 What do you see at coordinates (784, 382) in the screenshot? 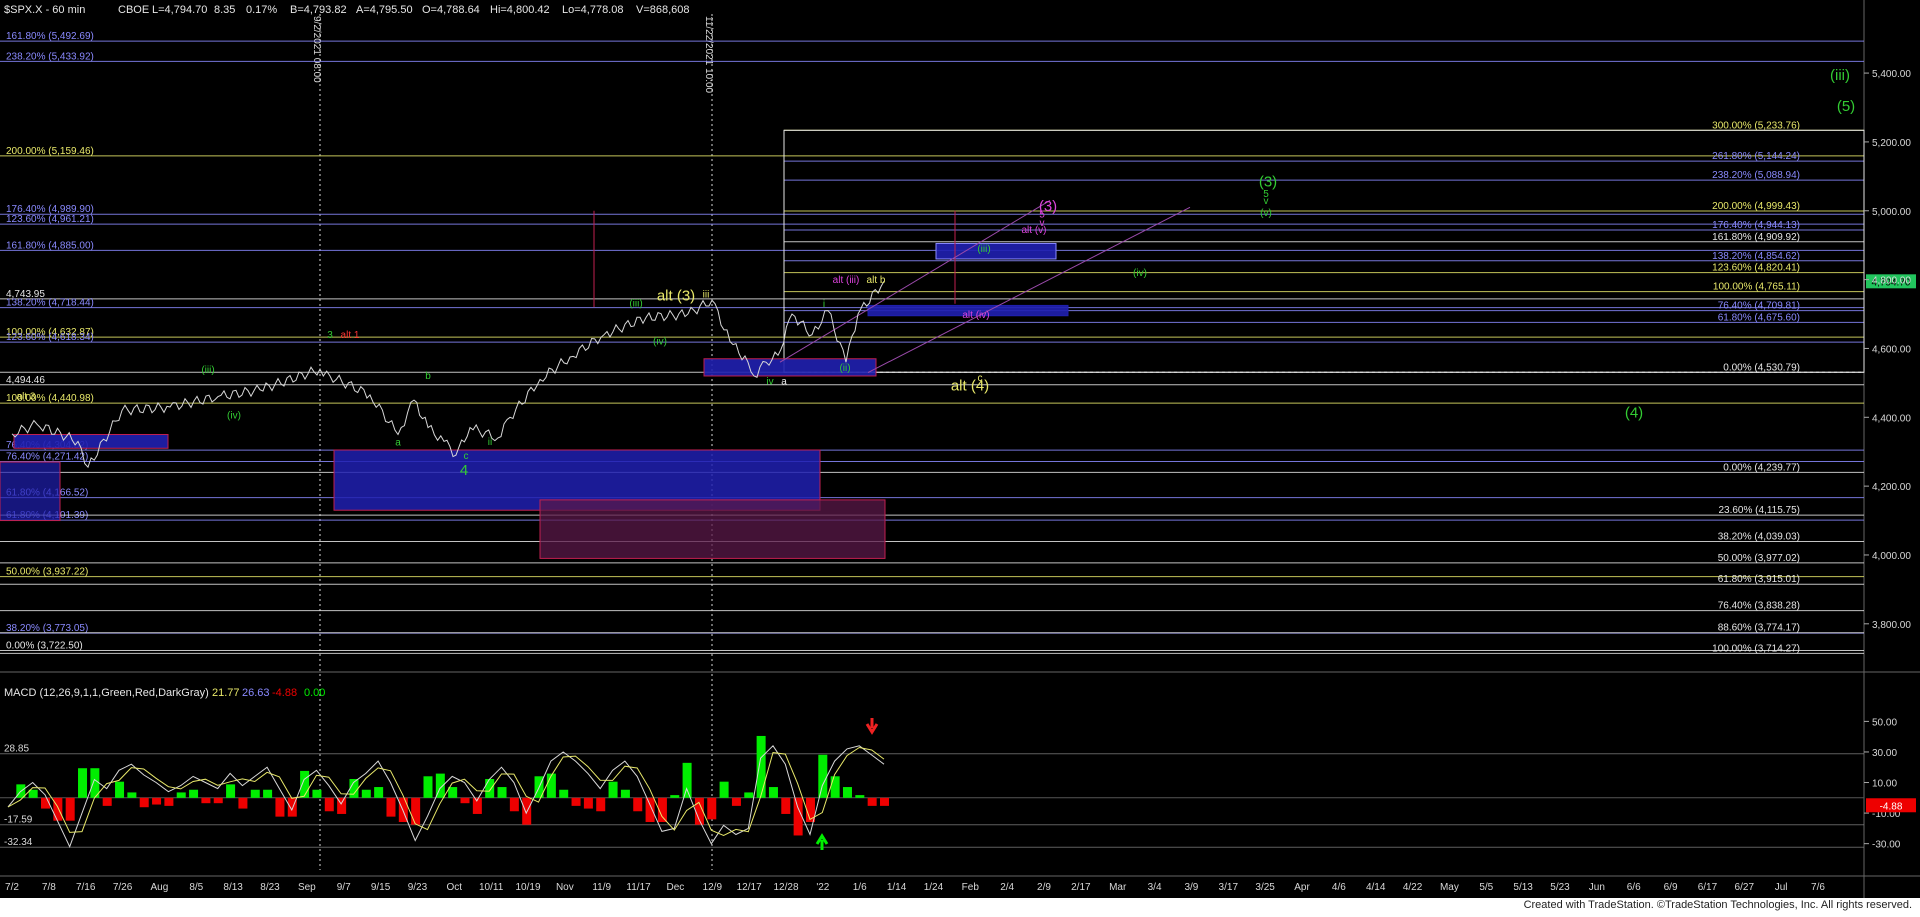
I see `wave-label: a` at bounding box center [784, 382].